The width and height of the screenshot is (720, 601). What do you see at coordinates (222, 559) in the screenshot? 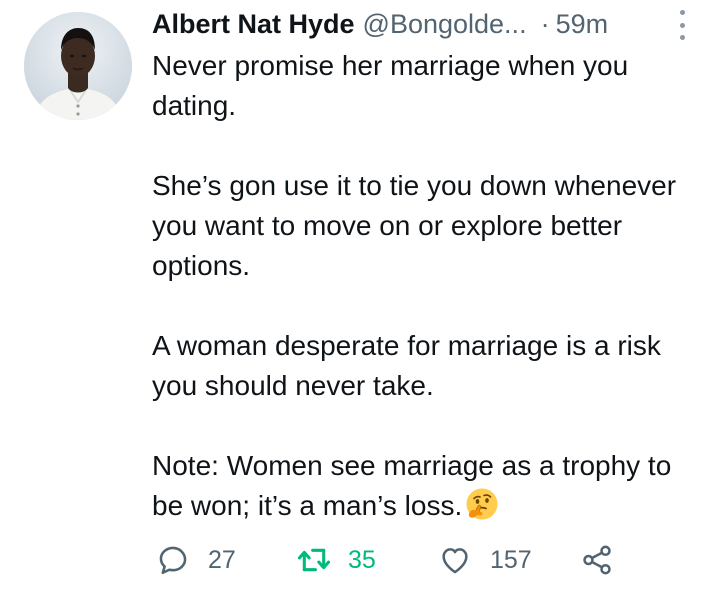
I see `reply-count: 27` at bounding box center [222, 559].